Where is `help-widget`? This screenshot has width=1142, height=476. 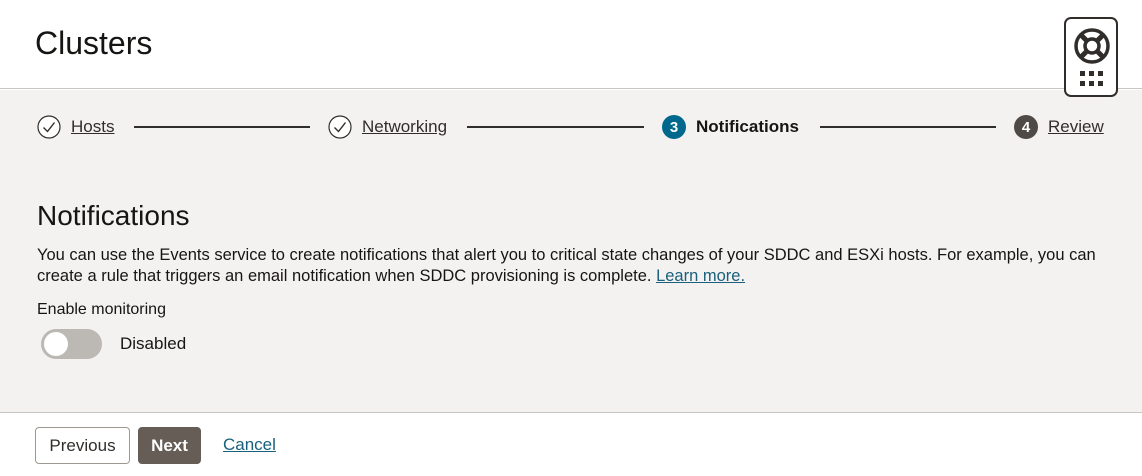 help-widget is located at coordinates (1091, 57).